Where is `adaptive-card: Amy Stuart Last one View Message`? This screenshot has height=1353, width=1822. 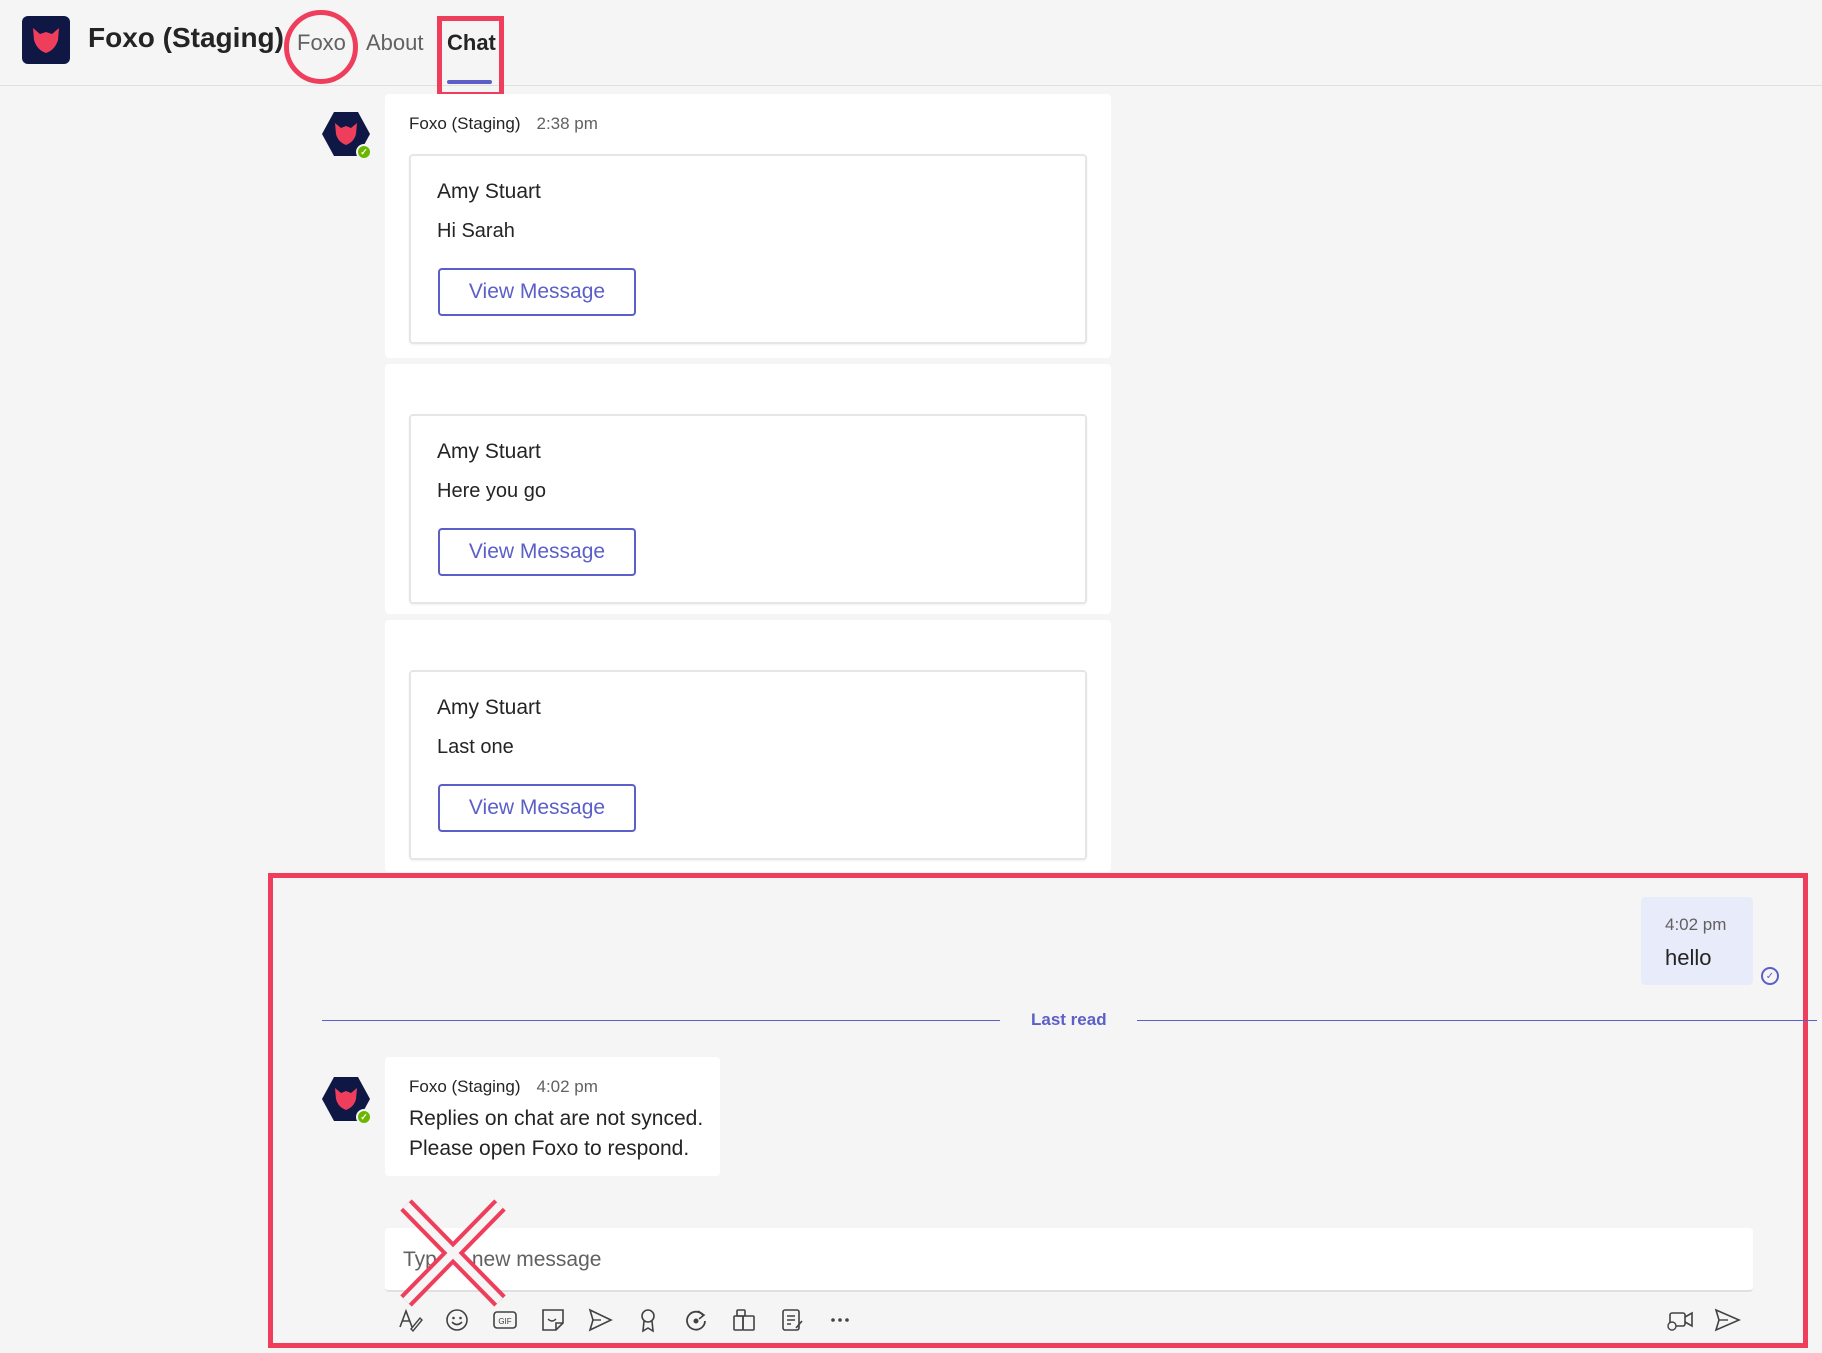 adaptive-card: Amy Stuart Last one View Message is located at coordinates (748, 765).